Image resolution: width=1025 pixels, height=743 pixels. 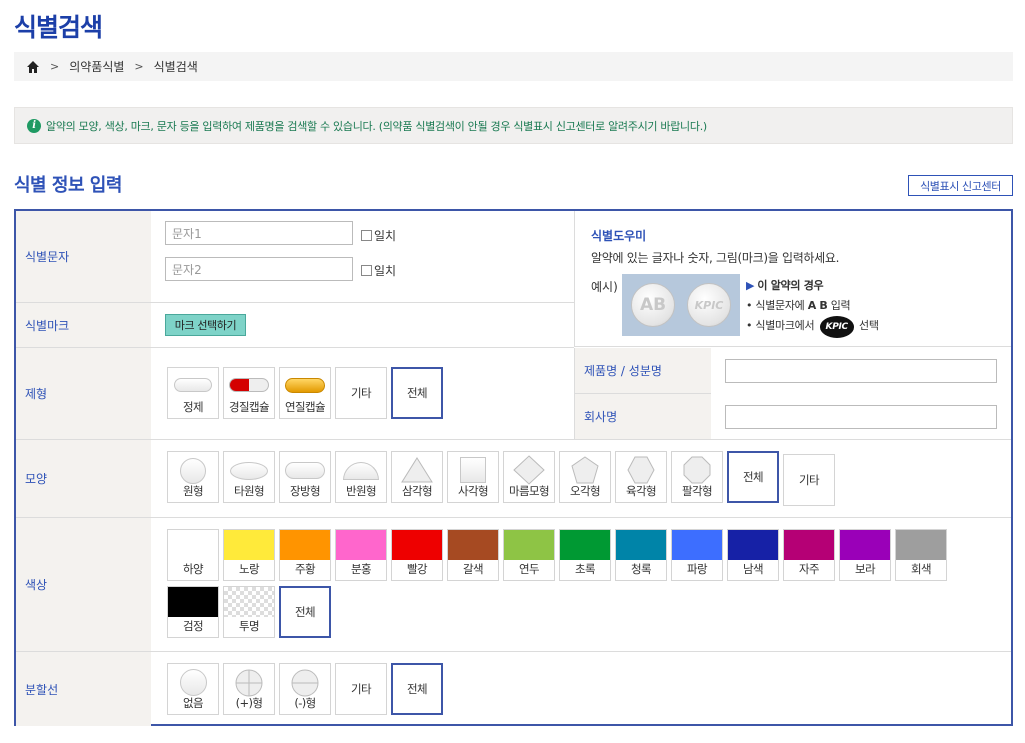 I want to click on shape-oblong: 장방형, so click(x=305, y=477).